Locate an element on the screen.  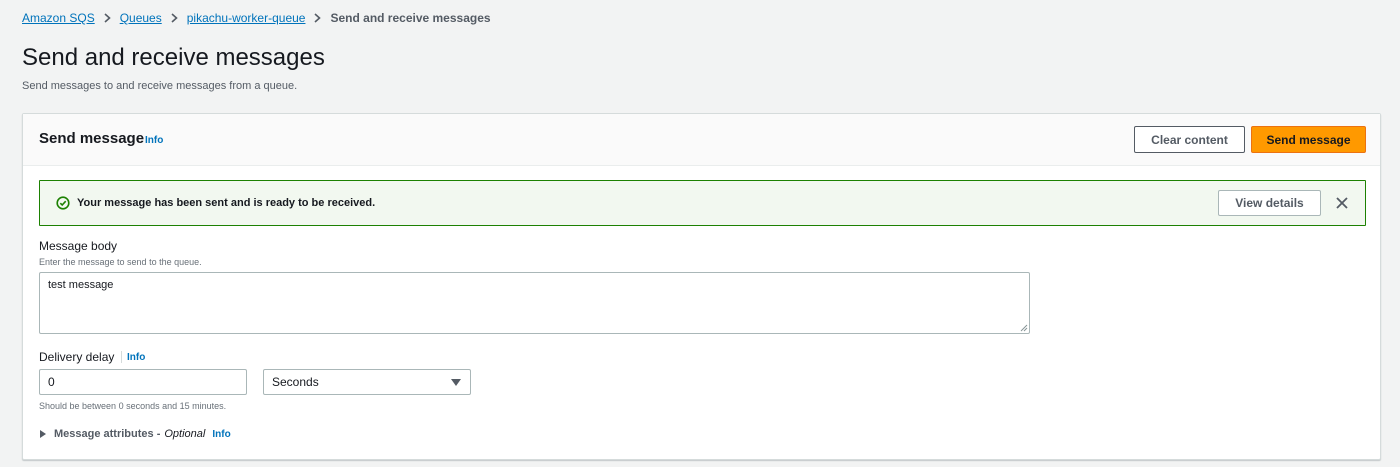
message-body-textarea: test message is located at coordinates (534, 303).